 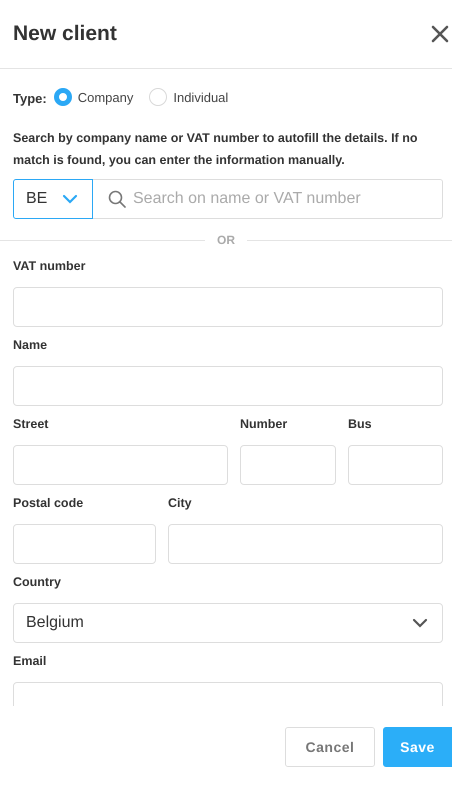 I want to click on country-select: Belgium, so click(x=228, y=623).